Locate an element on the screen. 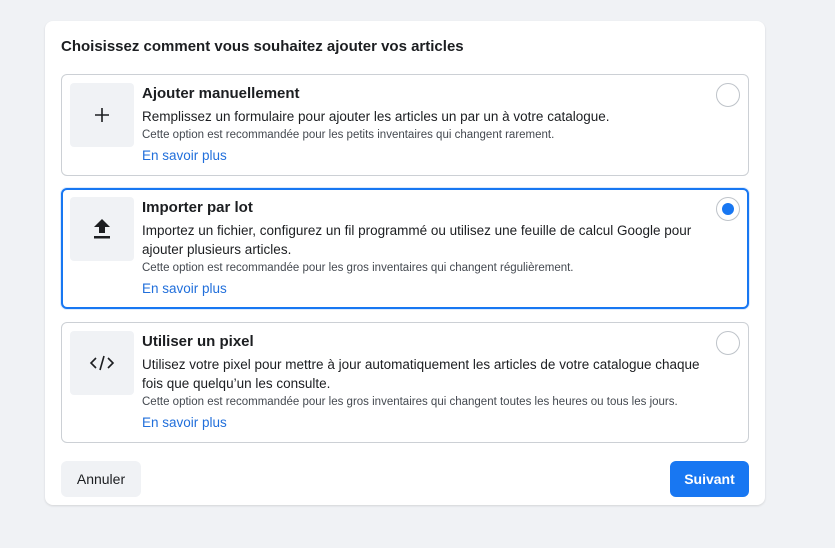 Image resolution: width=835 pixels, height=548 pixels. radio-manual is located at coordinates (728, 95).